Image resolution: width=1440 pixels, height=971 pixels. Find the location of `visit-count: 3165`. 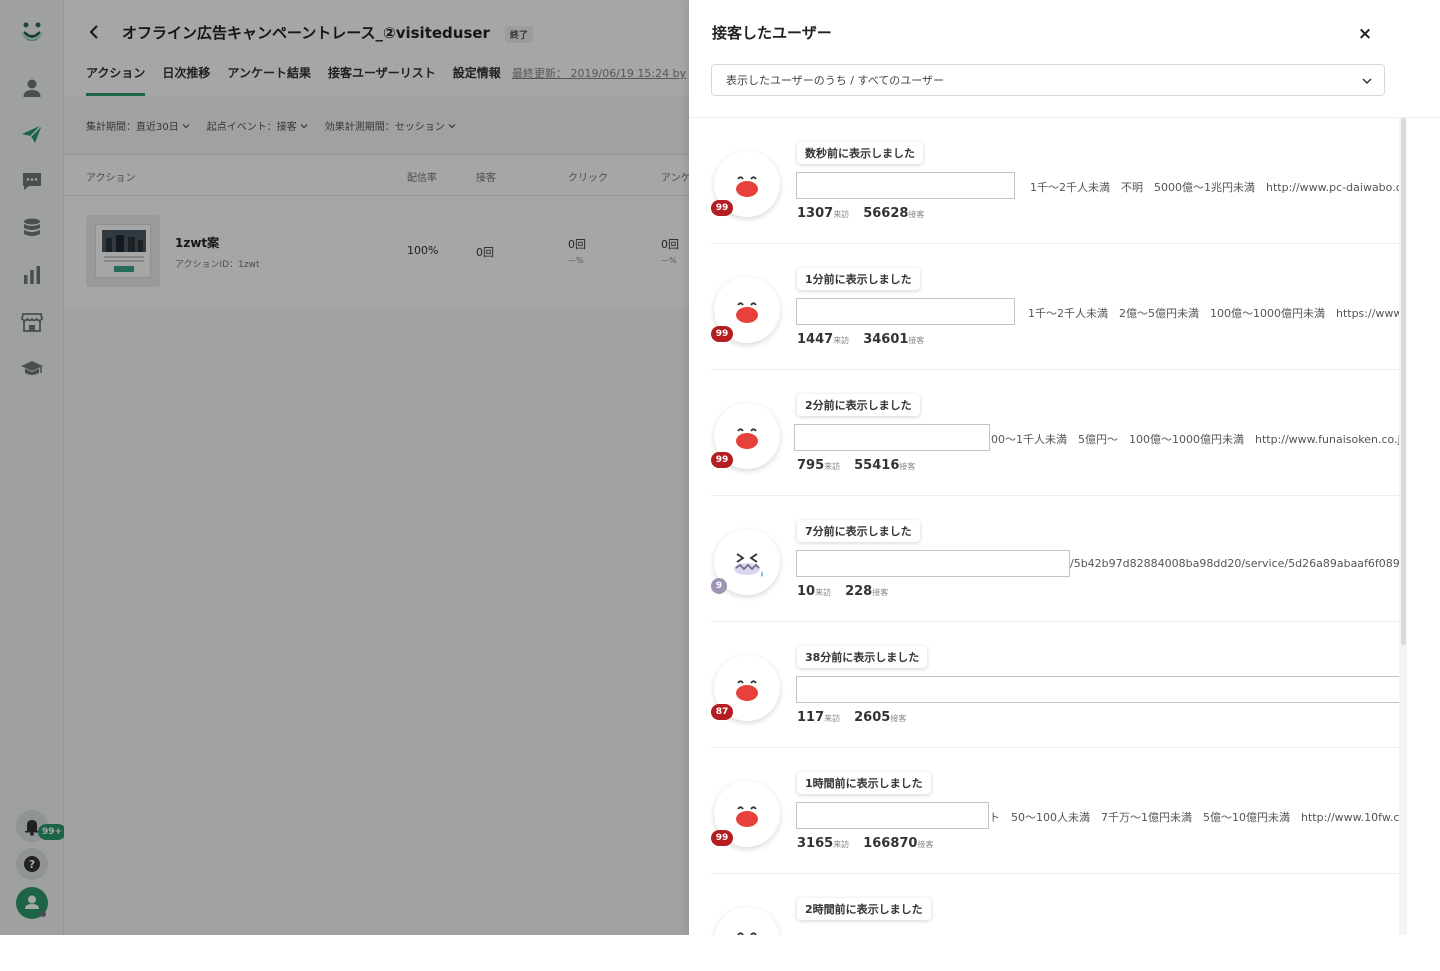

visit-count: 3165 is located at coordinates (815, 843).